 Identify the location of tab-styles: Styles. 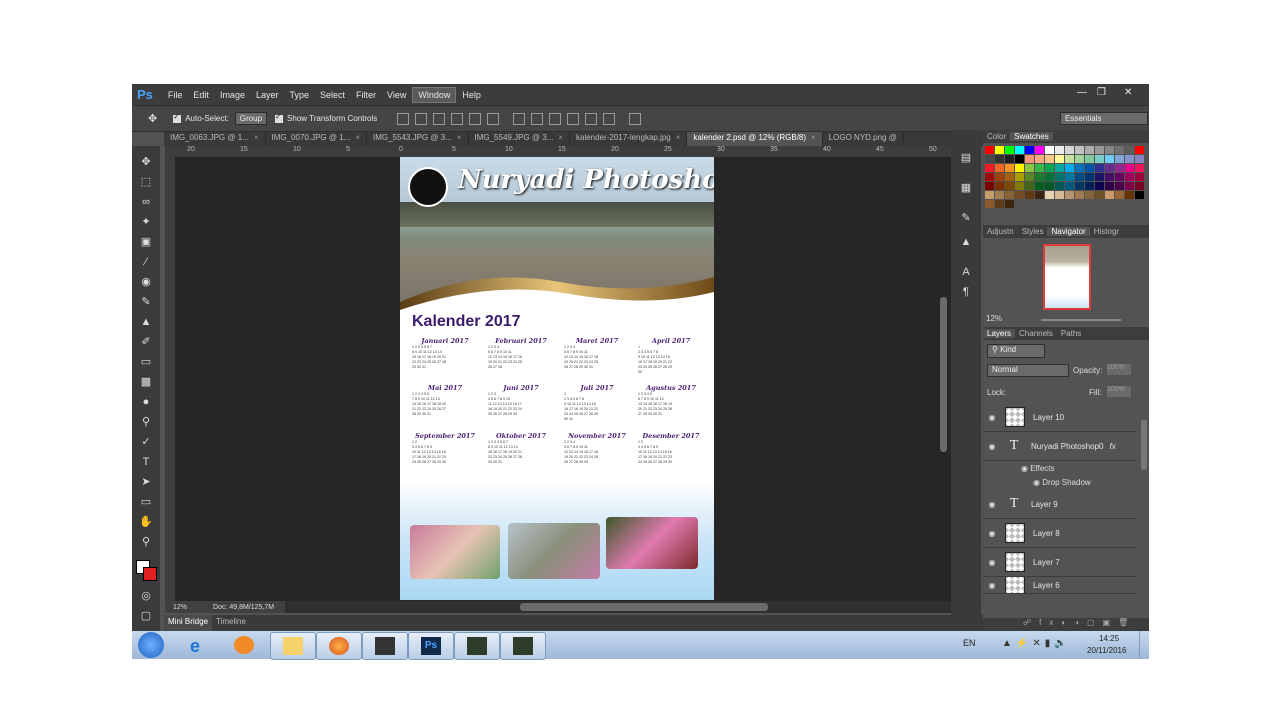
(1033, 231).